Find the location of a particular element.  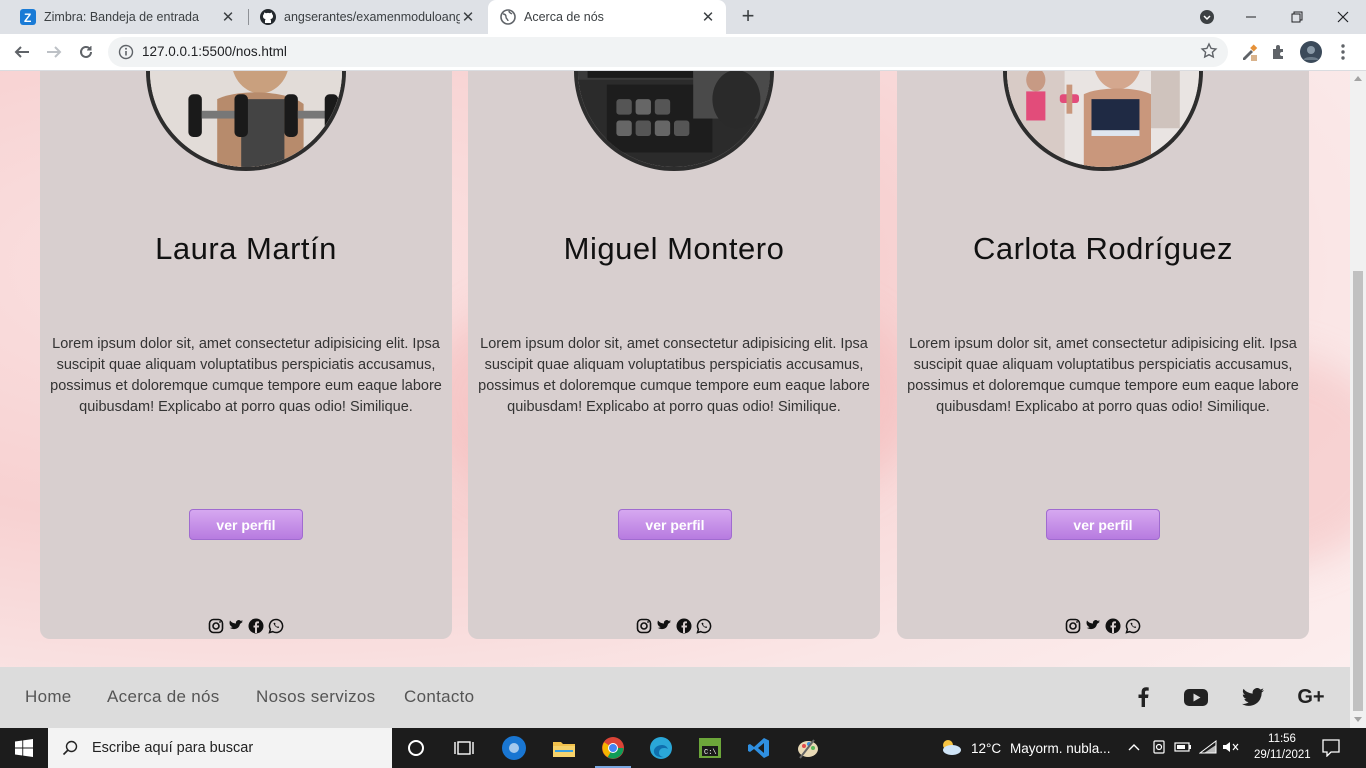

tab-zimbra: Z Zimbra: Bandeja de entrada ✕ is located at coordinates (127, 17).